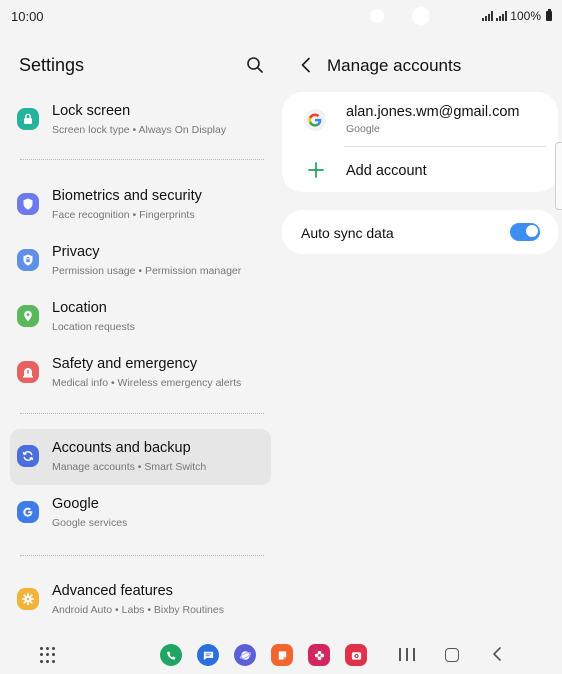  I want to click on battery-icon, so click(549, 15).